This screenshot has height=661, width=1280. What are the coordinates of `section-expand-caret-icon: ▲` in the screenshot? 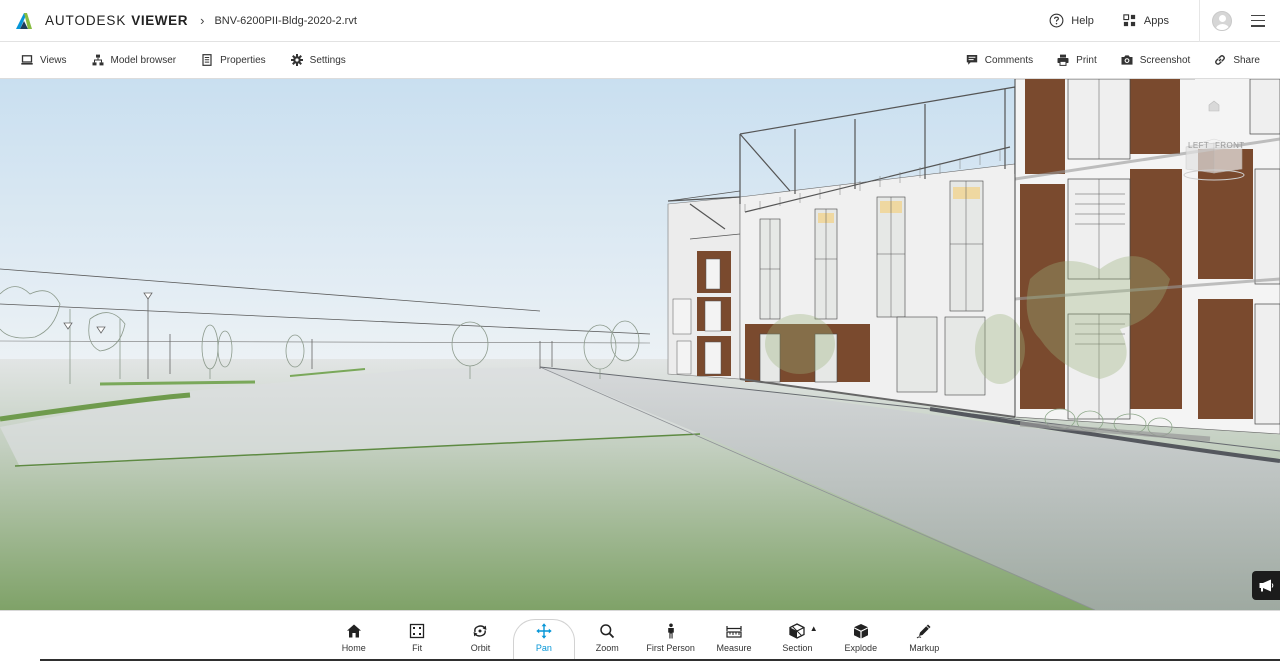 It's located at (814, 628).